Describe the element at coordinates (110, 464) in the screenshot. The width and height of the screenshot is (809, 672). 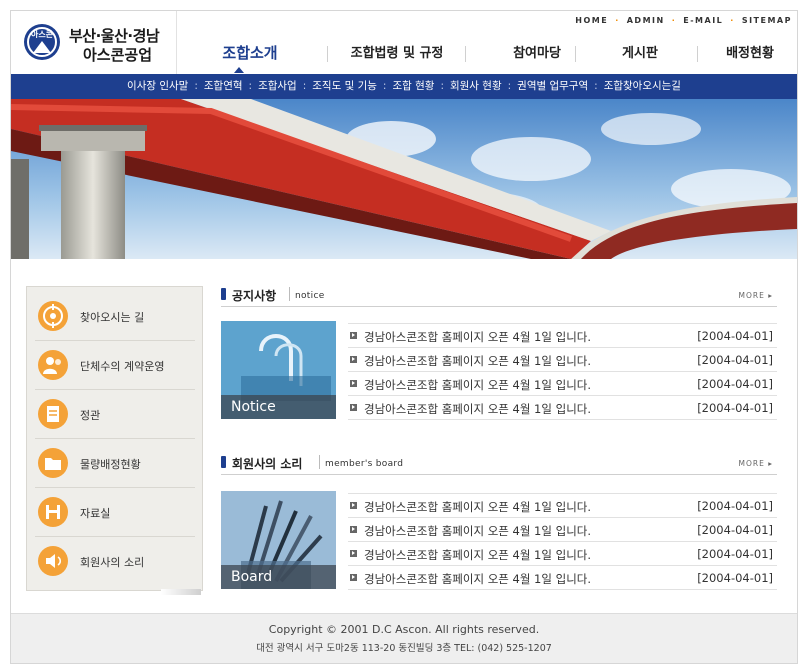
I see `sidebar-item-label: 물량배정현황` at that location.